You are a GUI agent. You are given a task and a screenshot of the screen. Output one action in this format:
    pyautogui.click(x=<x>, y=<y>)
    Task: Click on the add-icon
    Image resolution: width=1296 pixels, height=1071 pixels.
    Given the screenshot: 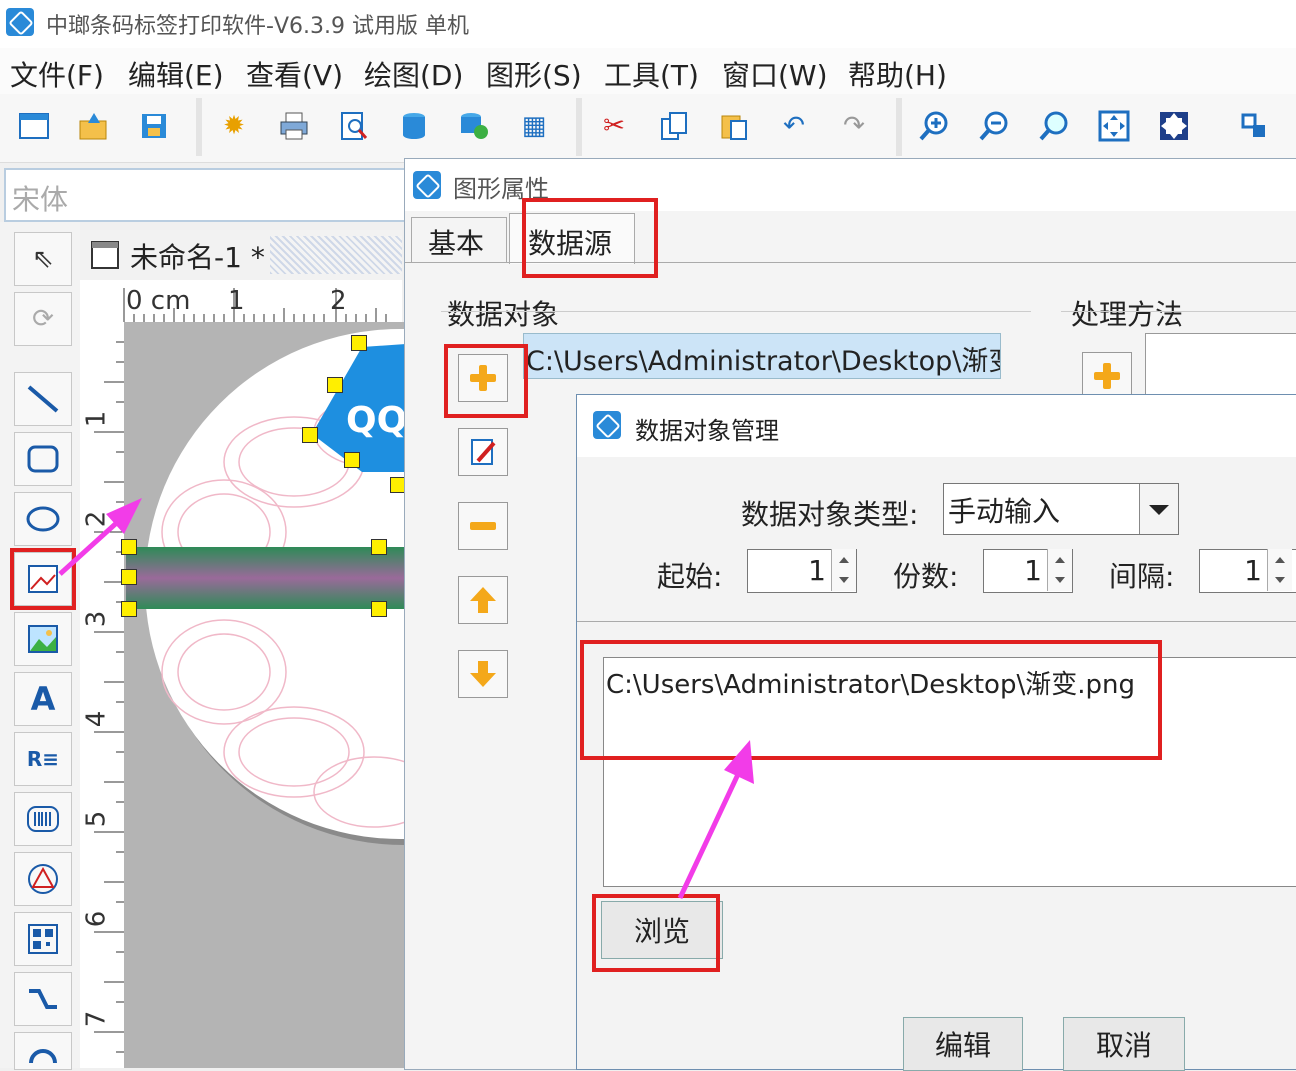 What is the action you would take?
    pyautogui.click(x=1107, y=376)
    